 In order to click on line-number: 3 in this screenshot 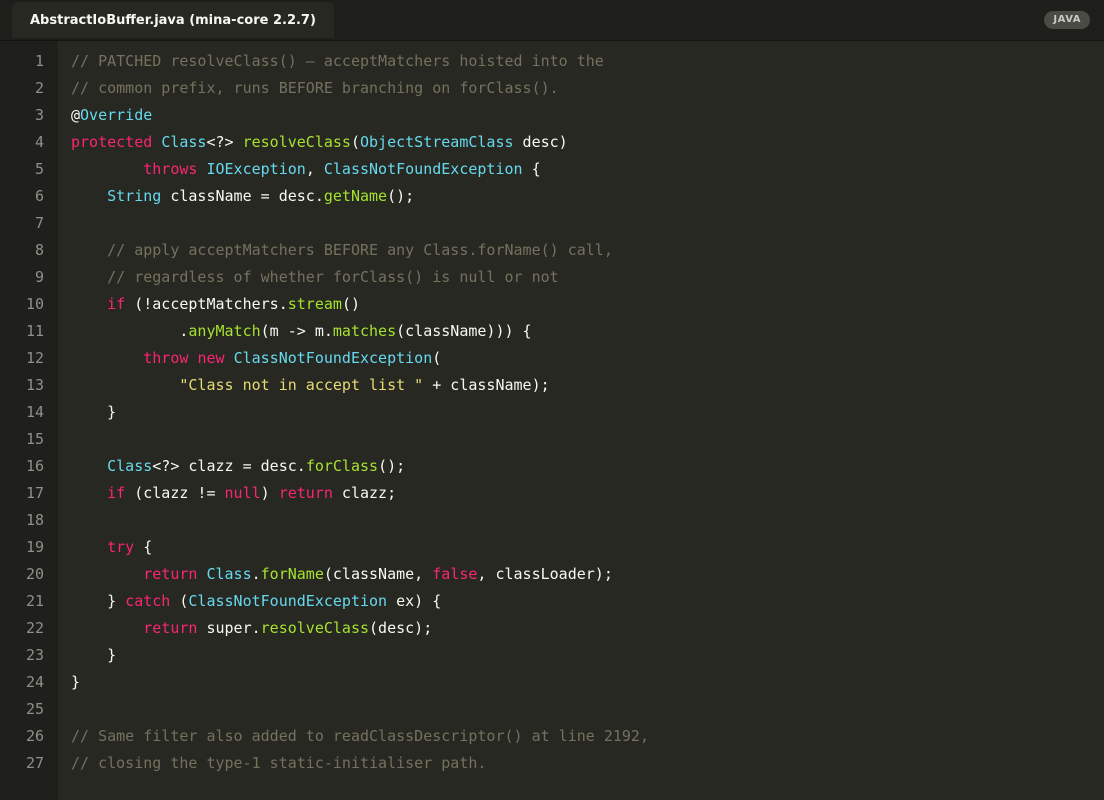, I will do `click(39, 115)`.